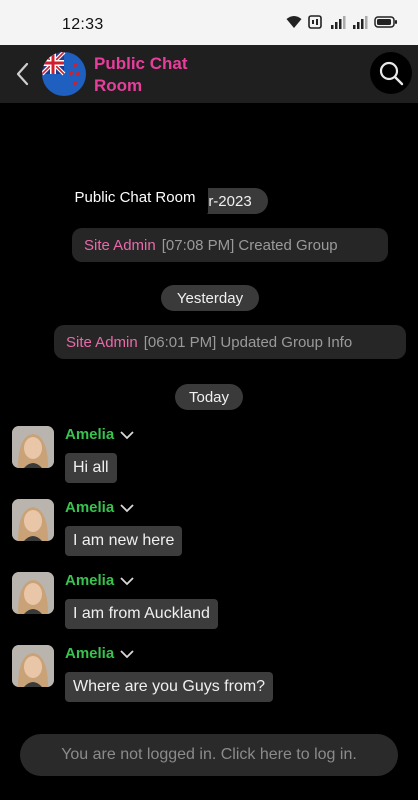 The width and height of the screenshot is (418, 800). What do you see at coordinates (249, 245) in the screenshot?
I see `system-message-text: [07:08 PM] Created Group` at bounding box center [249, 245].